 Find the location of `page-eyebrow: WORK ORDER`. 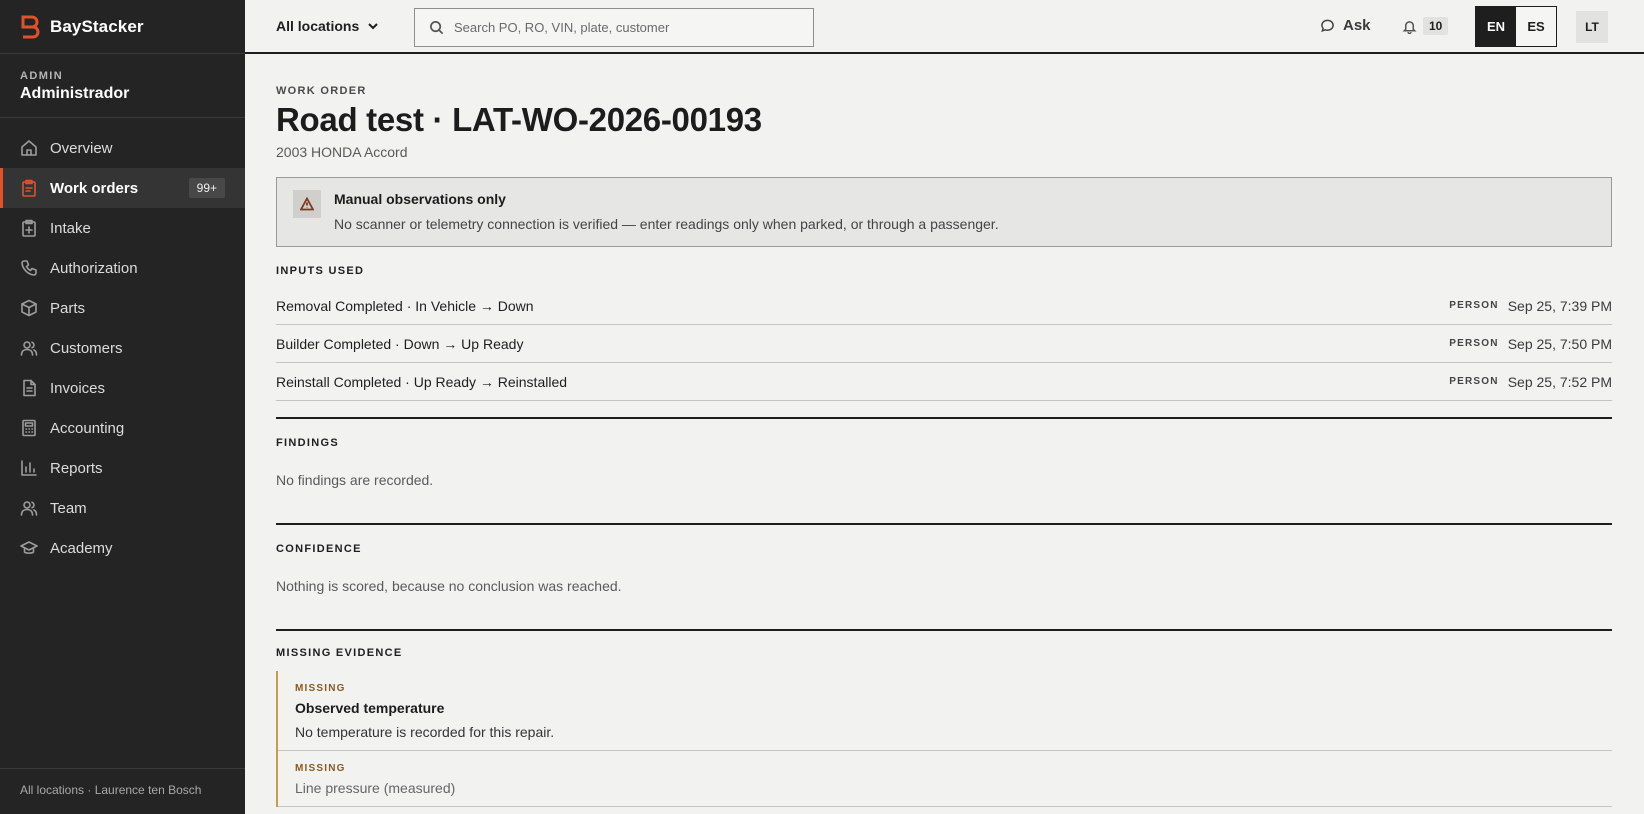

page-eyebrow: WORK ORDER is located at coordinates (321, 91).